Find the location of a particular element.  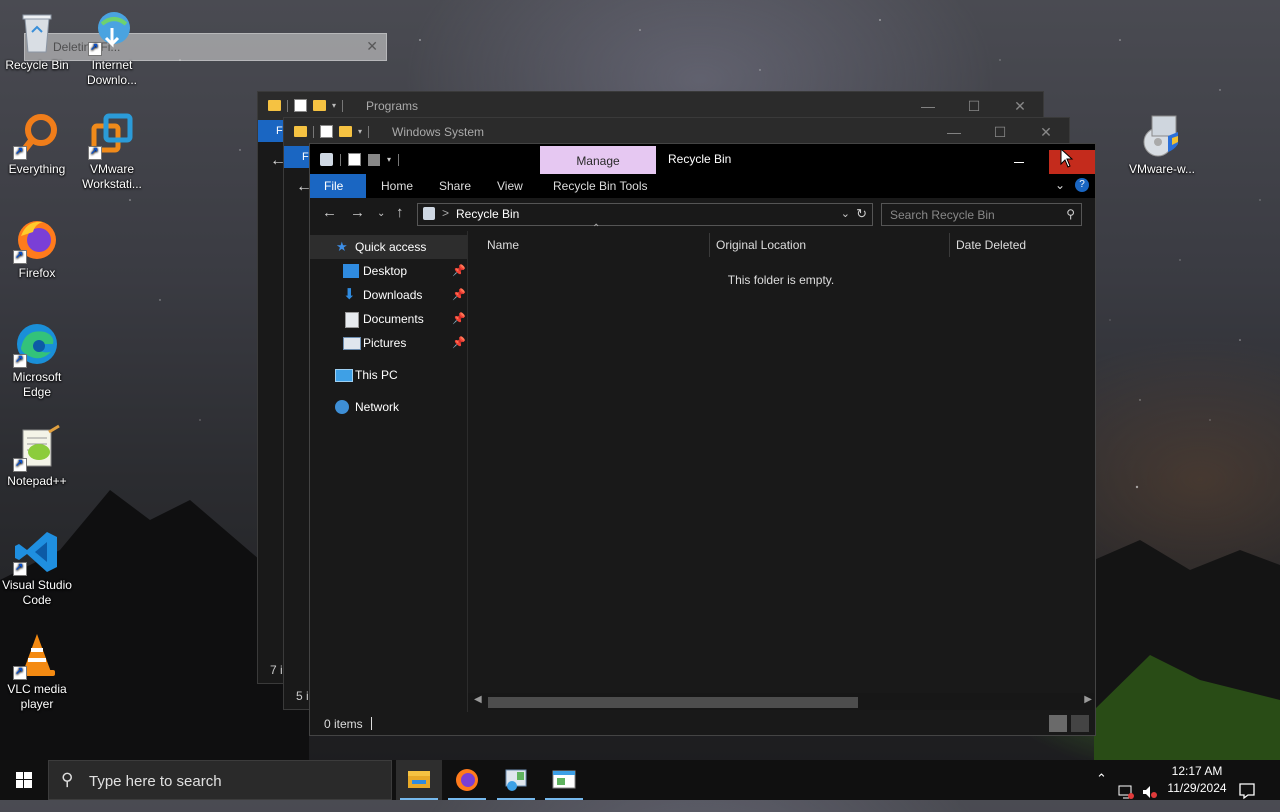

start-button is located at coordinates (24, 780).